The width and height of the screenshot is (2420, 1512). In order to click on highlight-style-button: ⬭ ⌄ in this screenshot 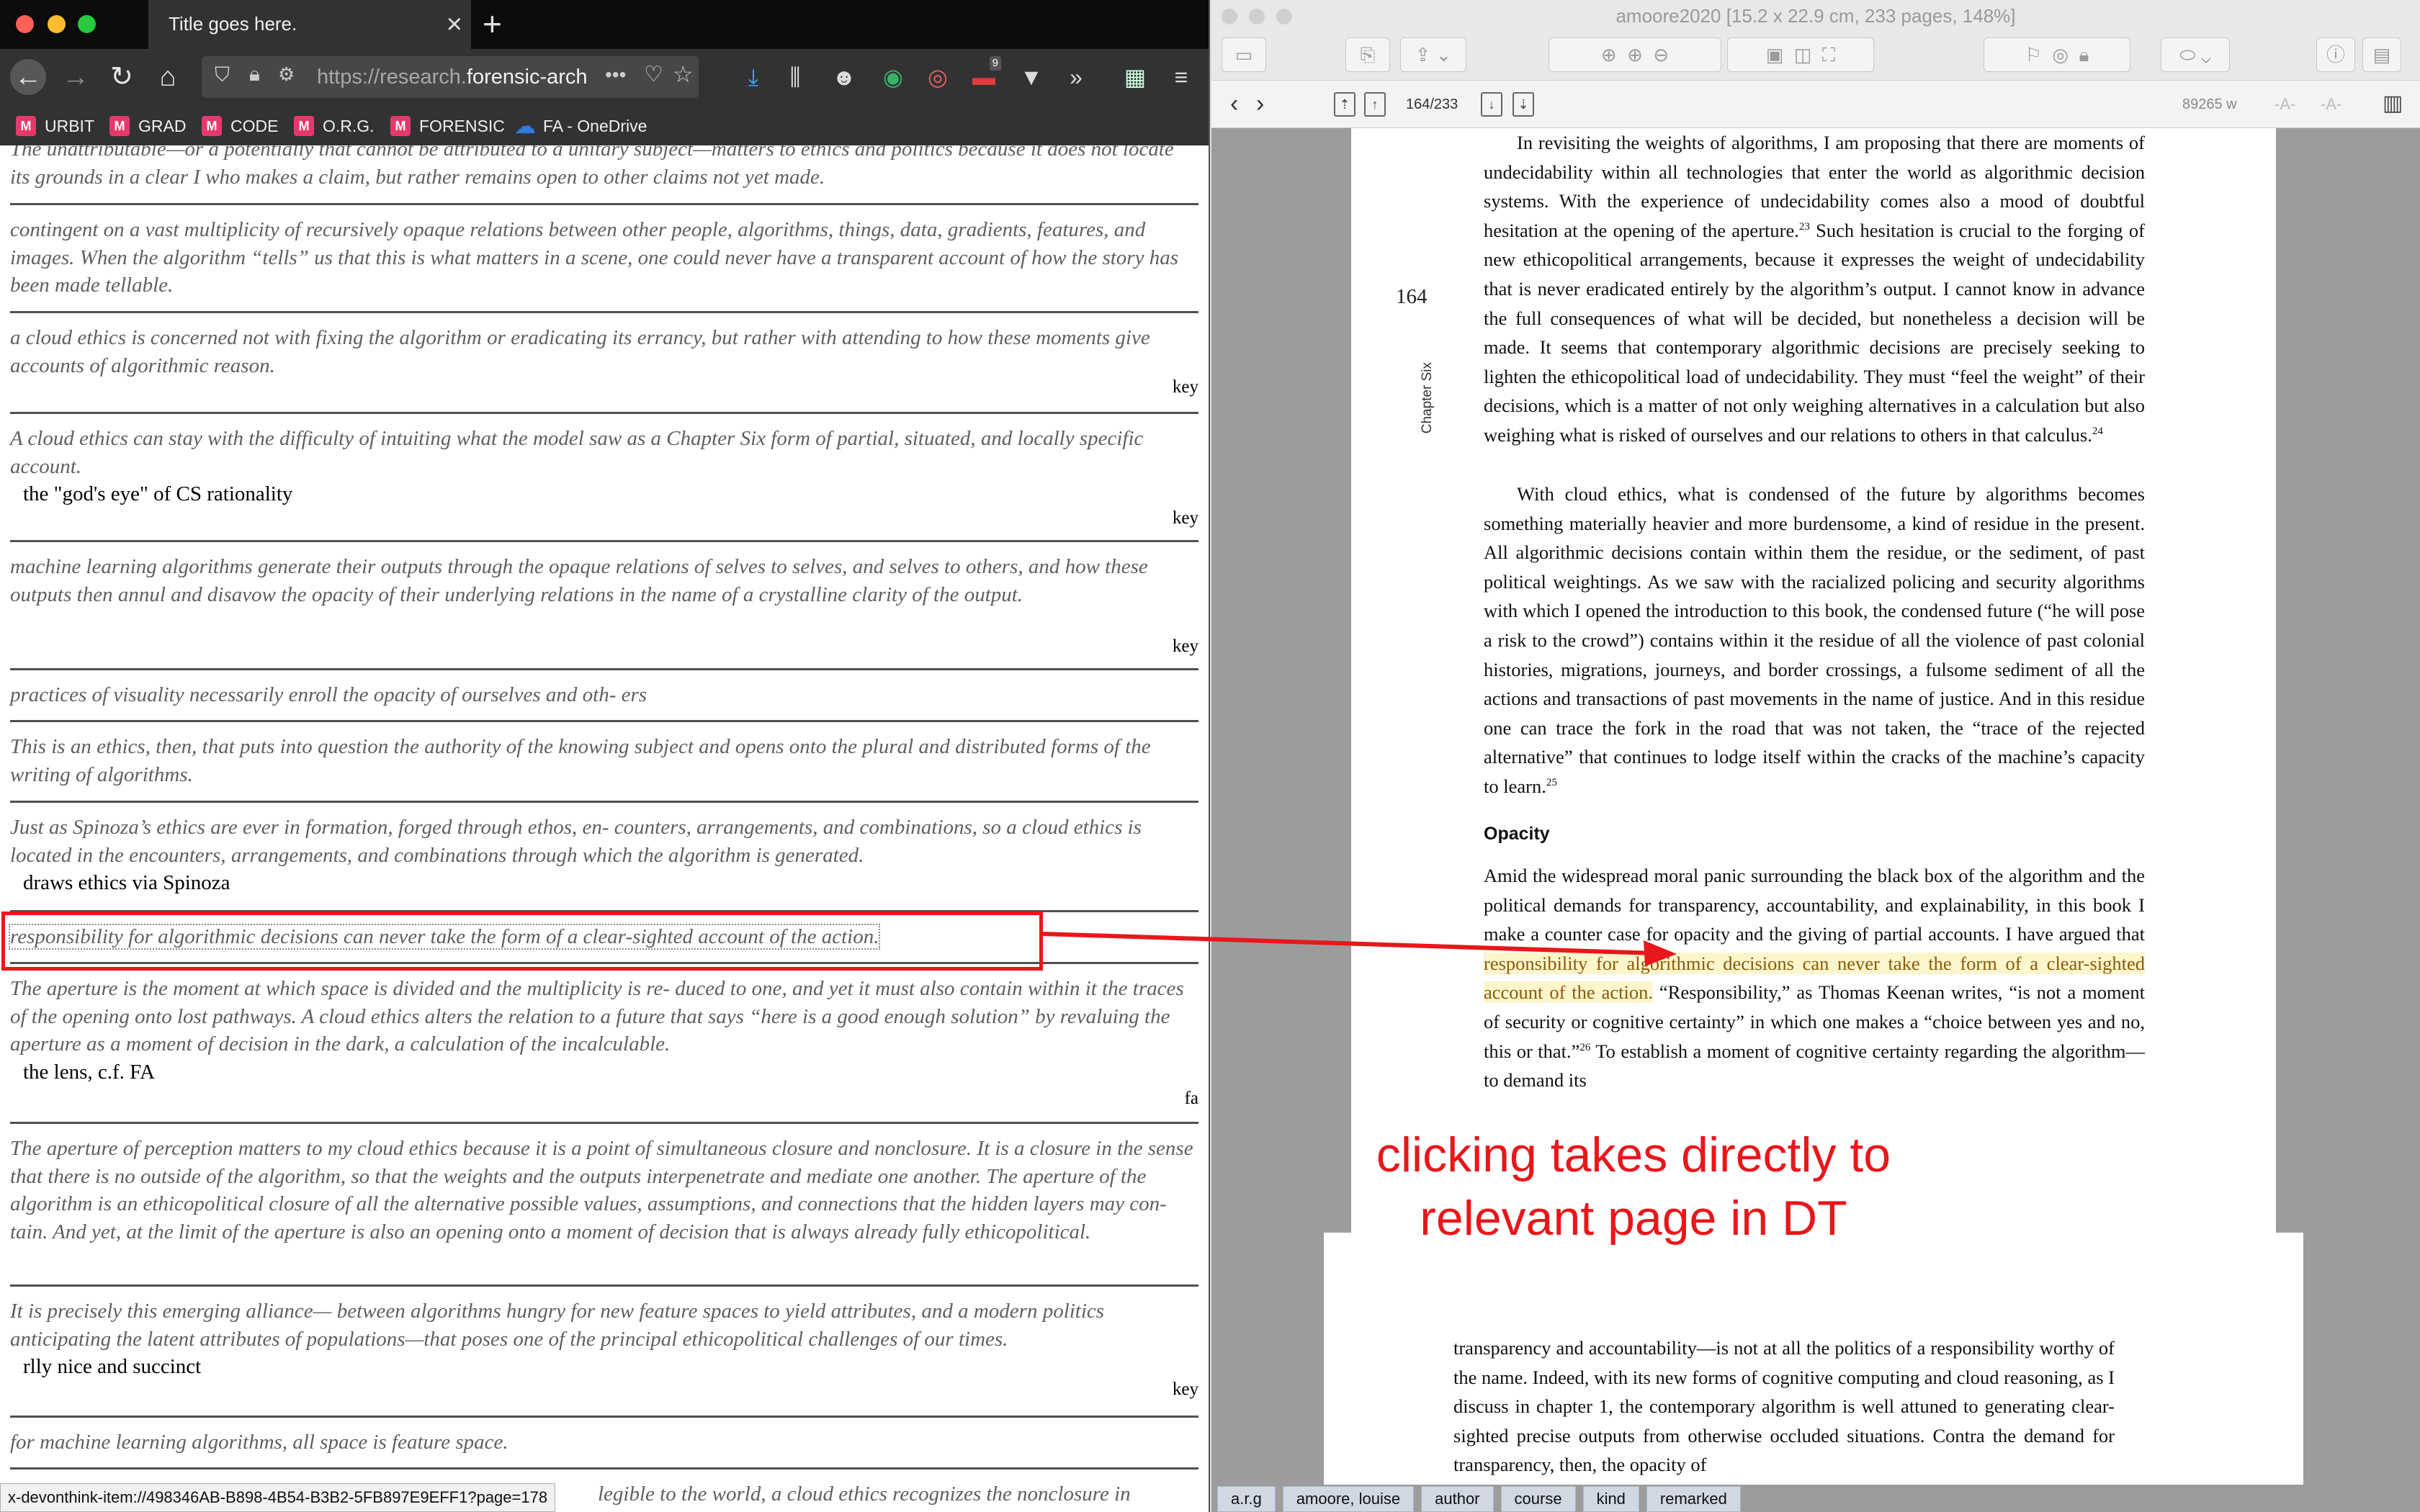, I will do `click(2195, 54)`.